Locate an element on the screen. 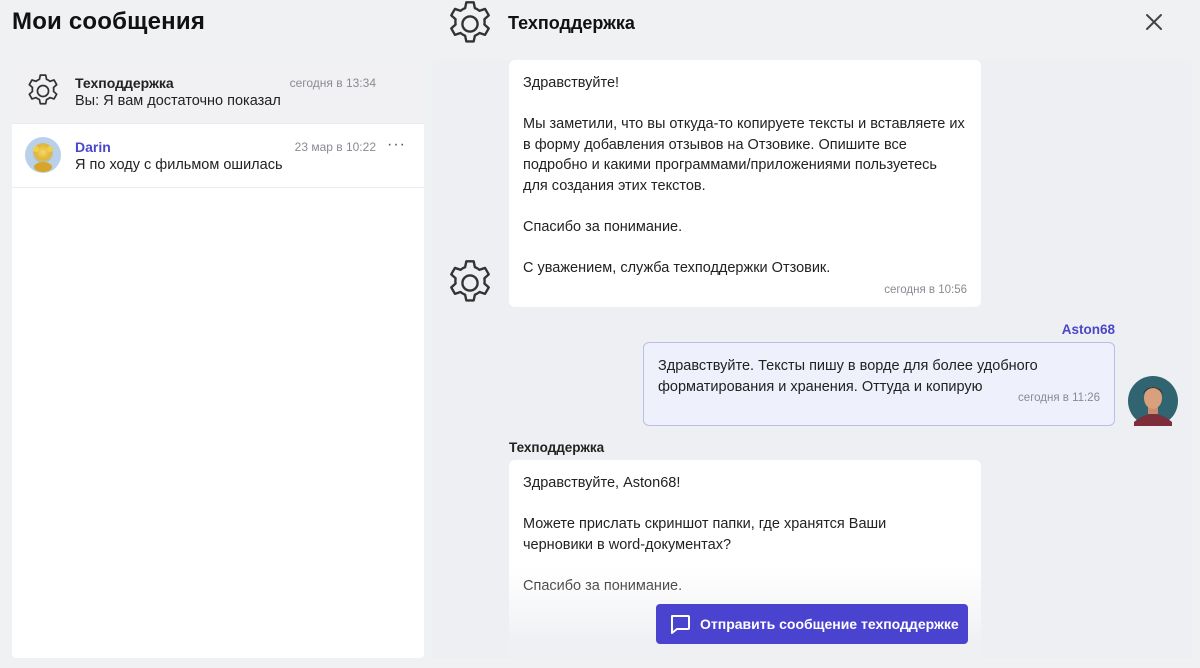 Image resolution: width=1200 pixels, height=668 pixels. sender-name: Aston68 is located at coordinates (1088, 329).